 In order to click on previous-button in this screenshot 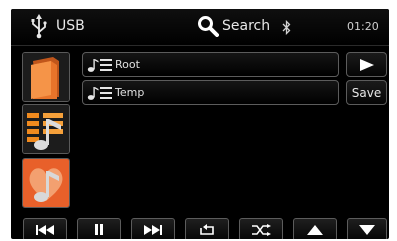, I will do `click(45, 228)`.